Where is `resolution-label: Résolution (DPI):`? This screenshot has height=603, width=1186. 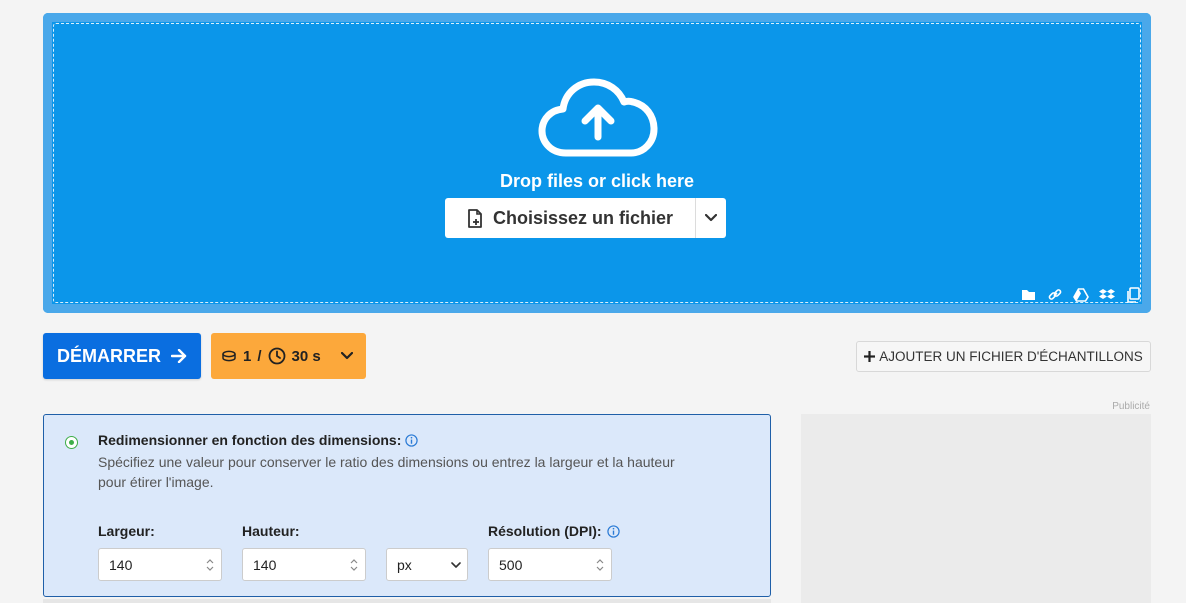
resolution-label: Résolution (DPI): is located at coordinates (554, 531).